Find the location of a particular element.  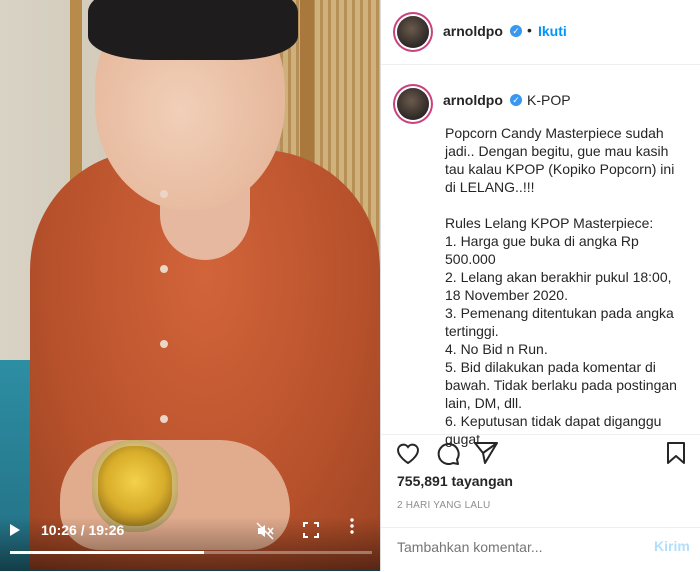

play-icon is located at coordinates (15, 530).